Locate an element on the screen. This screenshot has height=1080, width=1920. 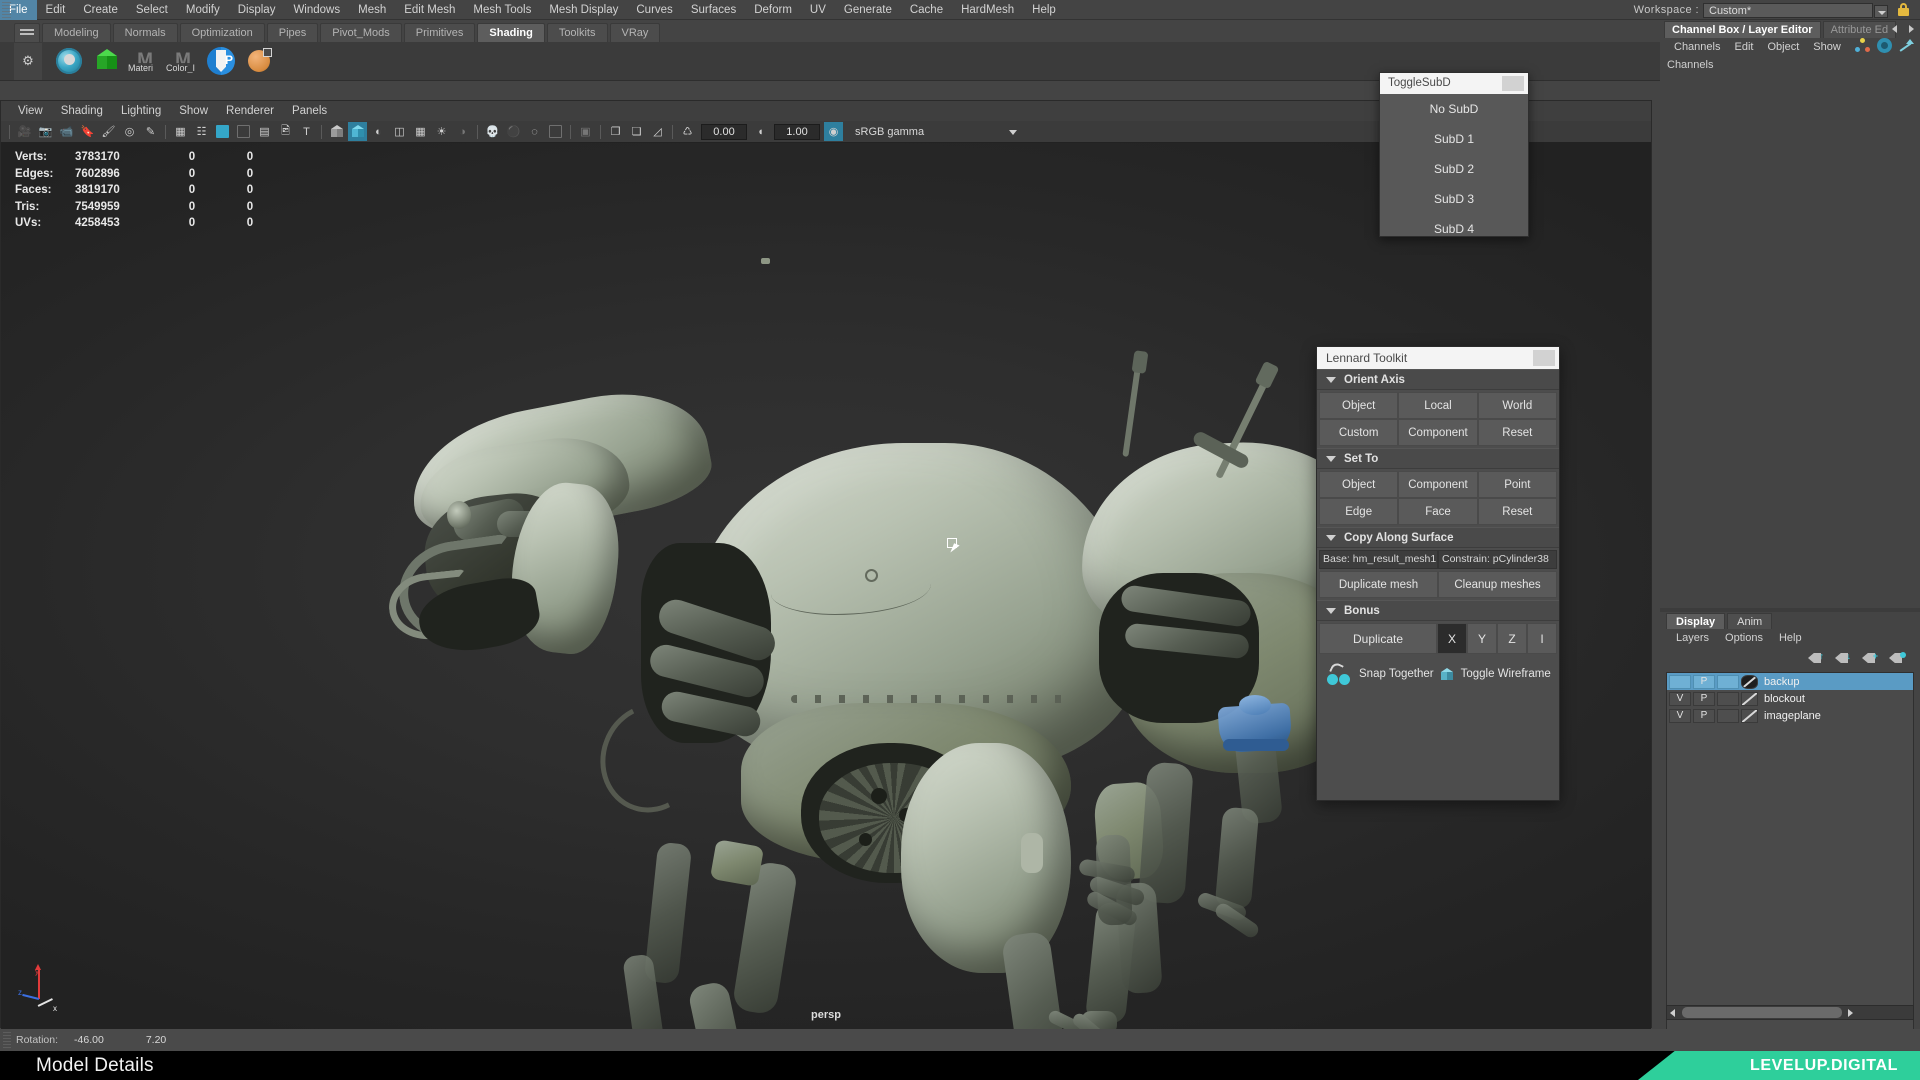
shelf-icon-green-cube is located at coordinates (107, 61).